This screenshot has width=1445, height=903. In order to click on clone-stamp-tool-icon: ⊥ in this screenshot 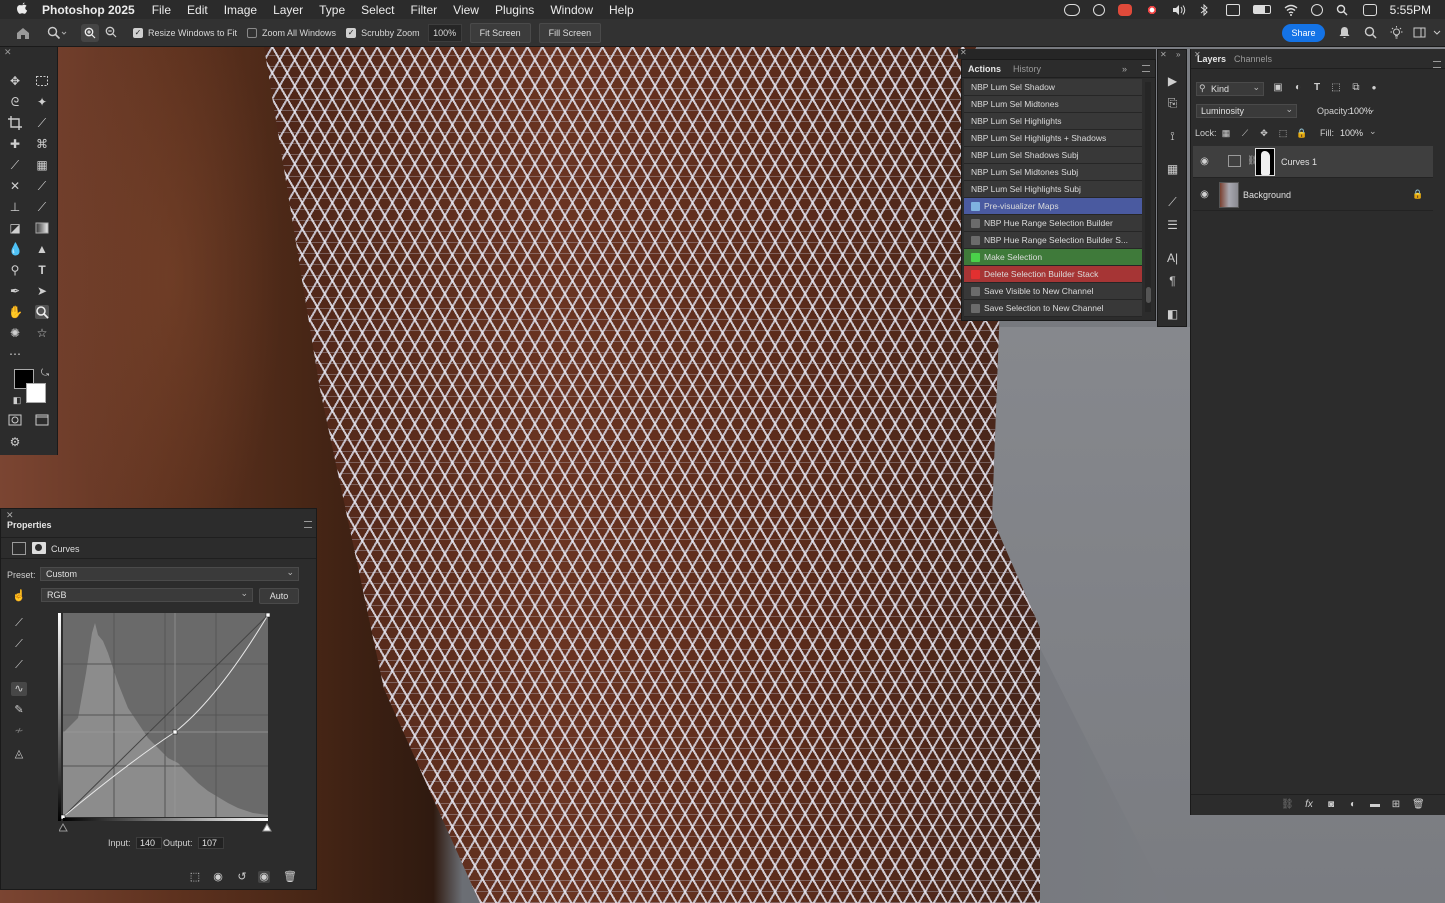, I will do `click(15, 207)`.